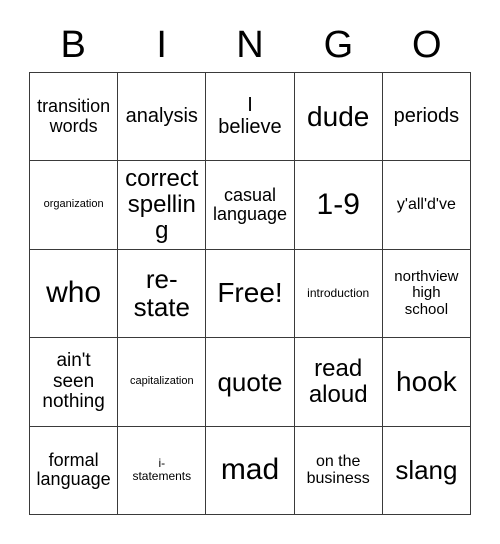 The image size is (500, 544). I want to click on bingo-cell-label: ain't seen nothing, so click(73, 381).